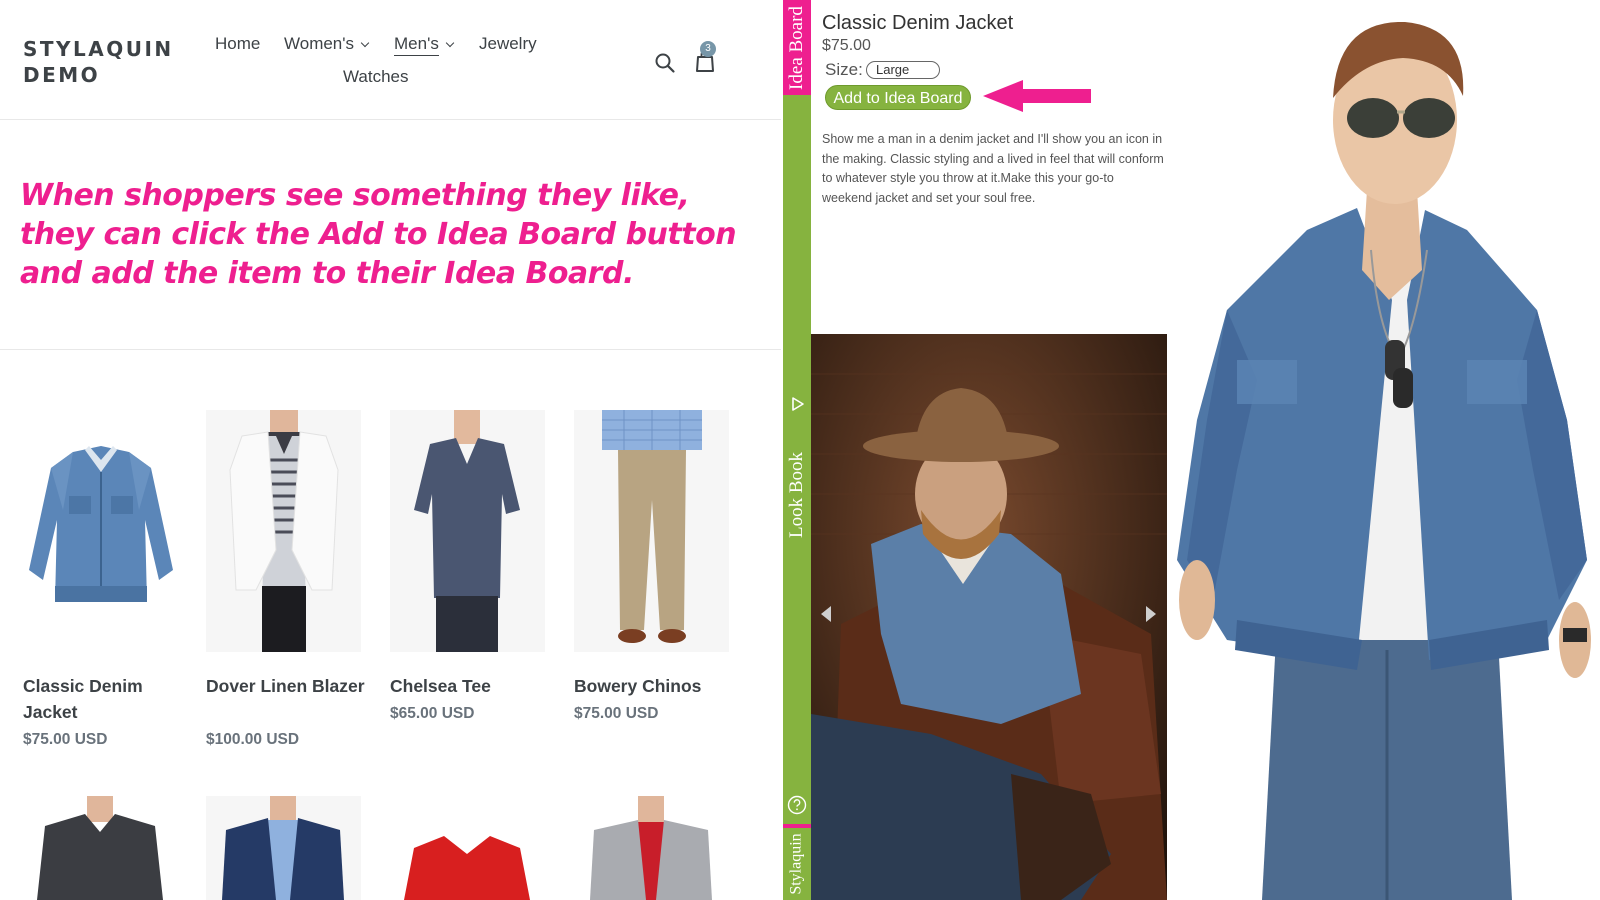 The width and height of the screenshot is (1600, 900). I want to click on add-to-idea-board-button: Add to Idea Board, so click(898, 97).